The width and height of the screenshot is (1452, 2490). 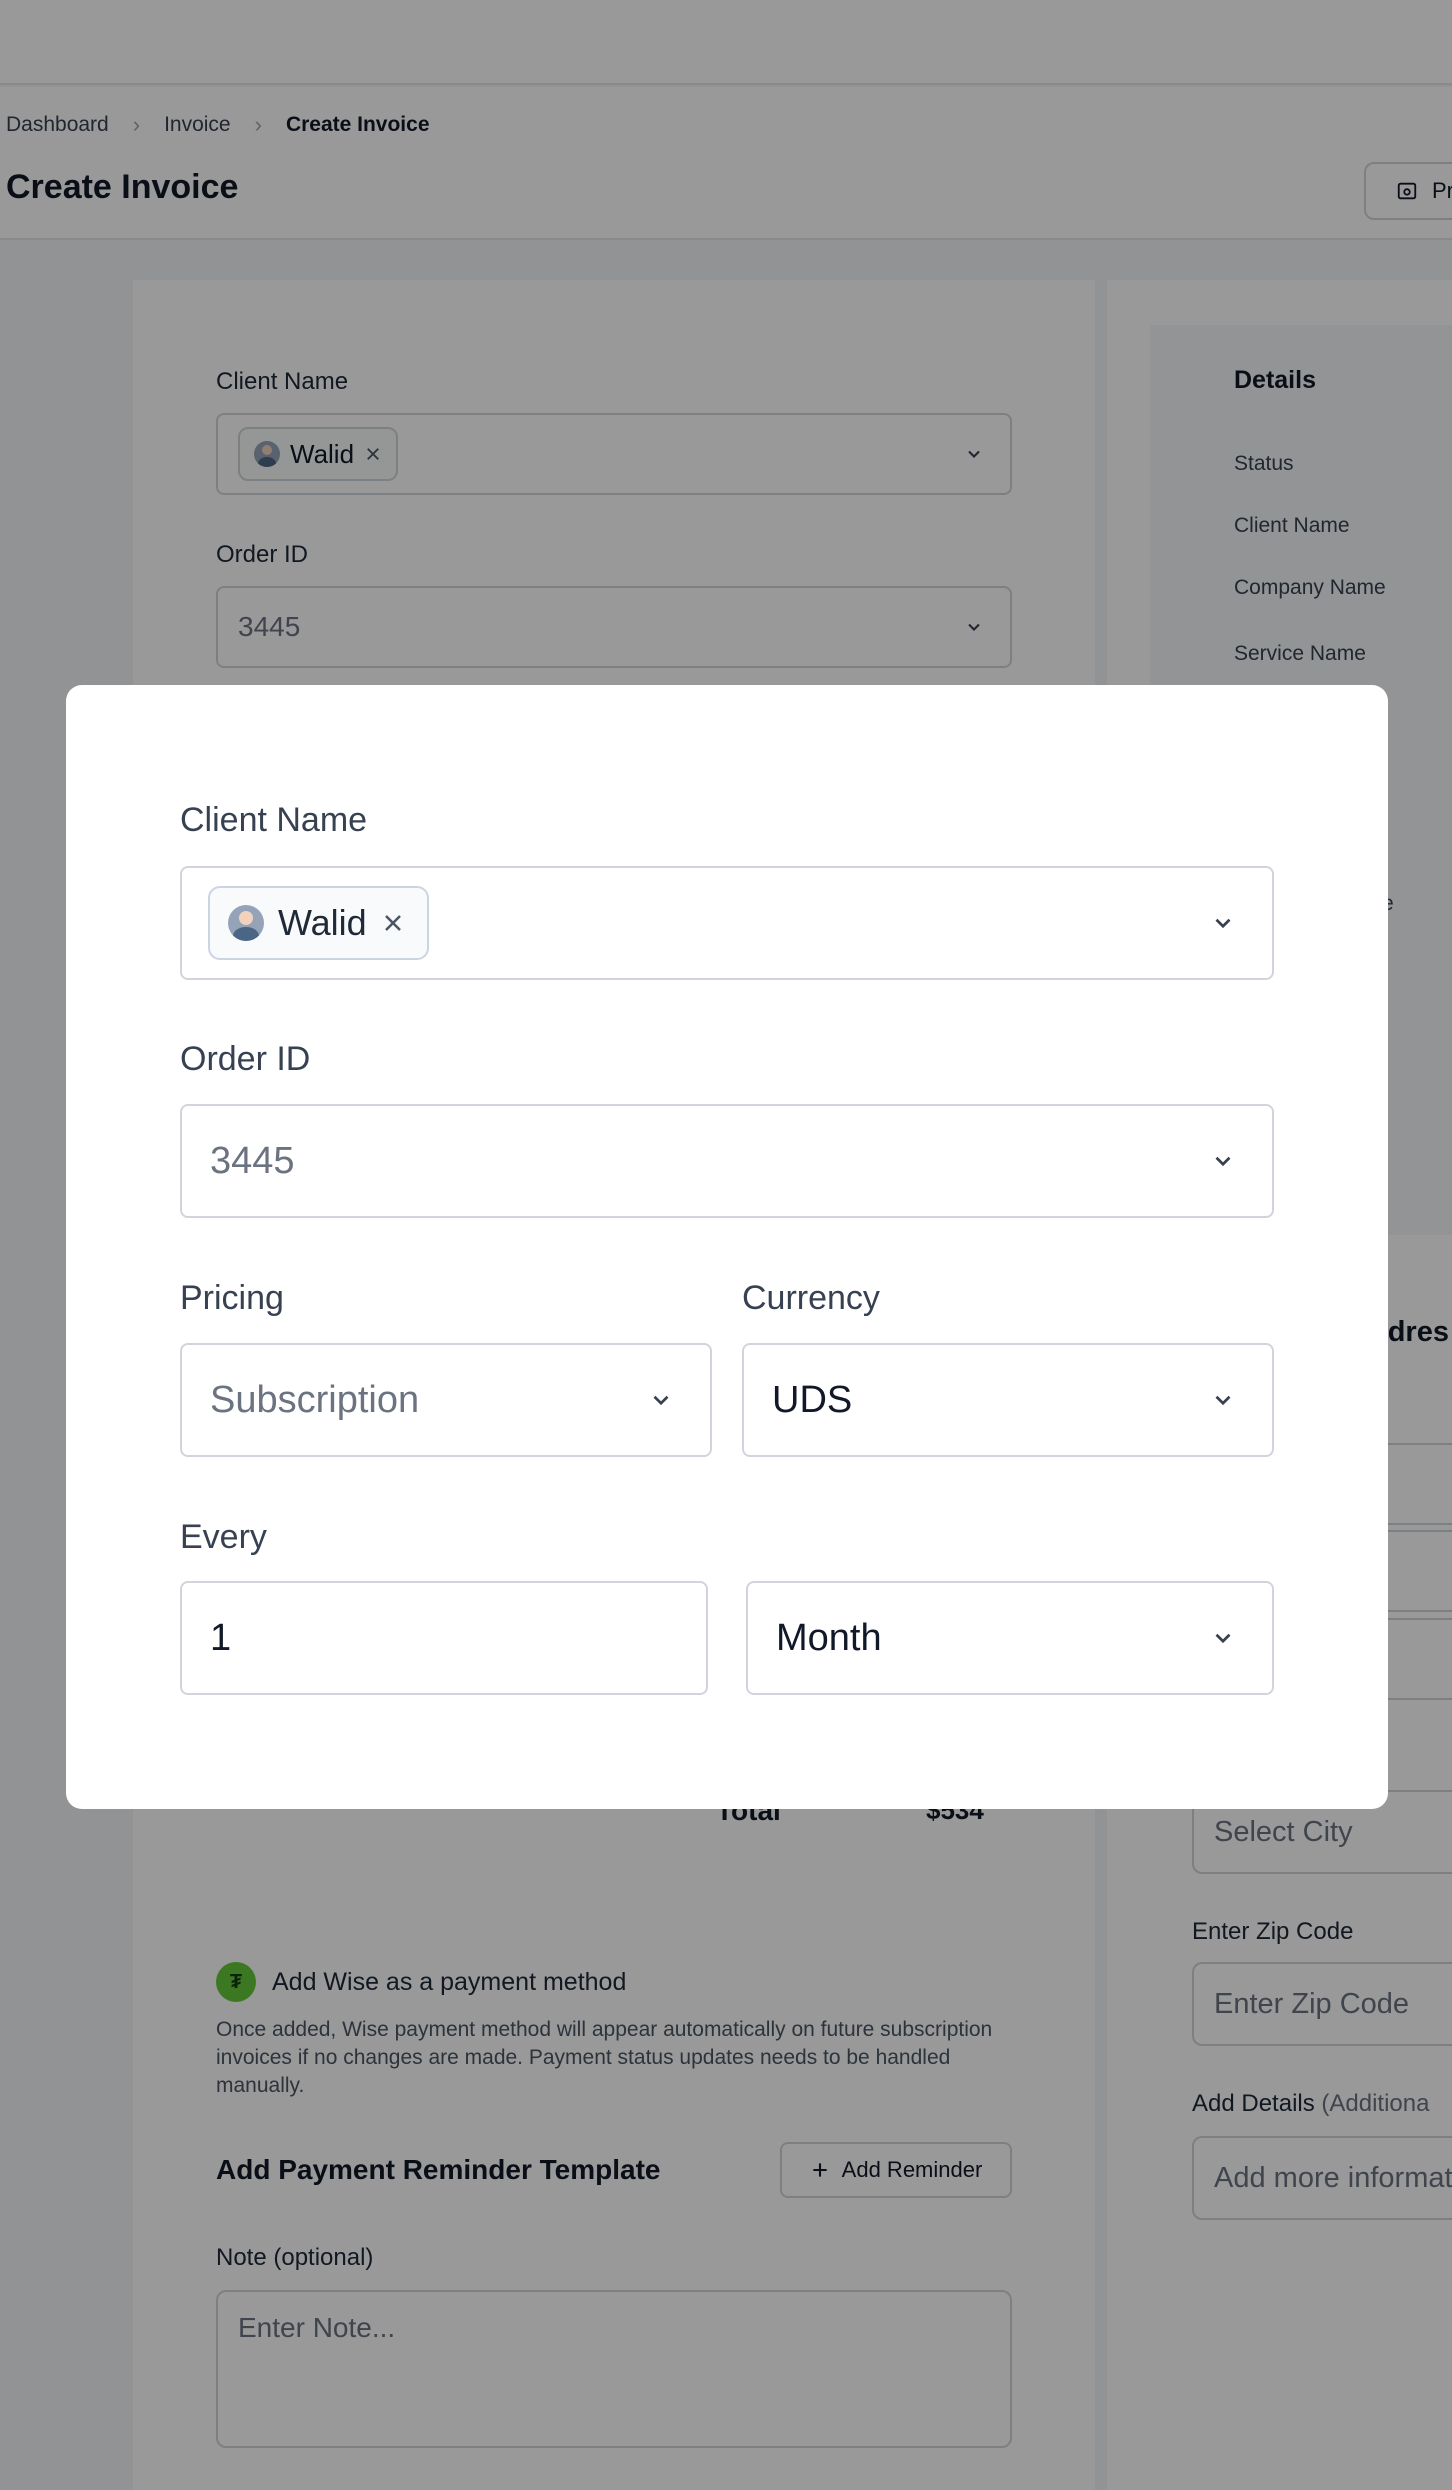 I want to click on avatar, so click(x=246, y=923).